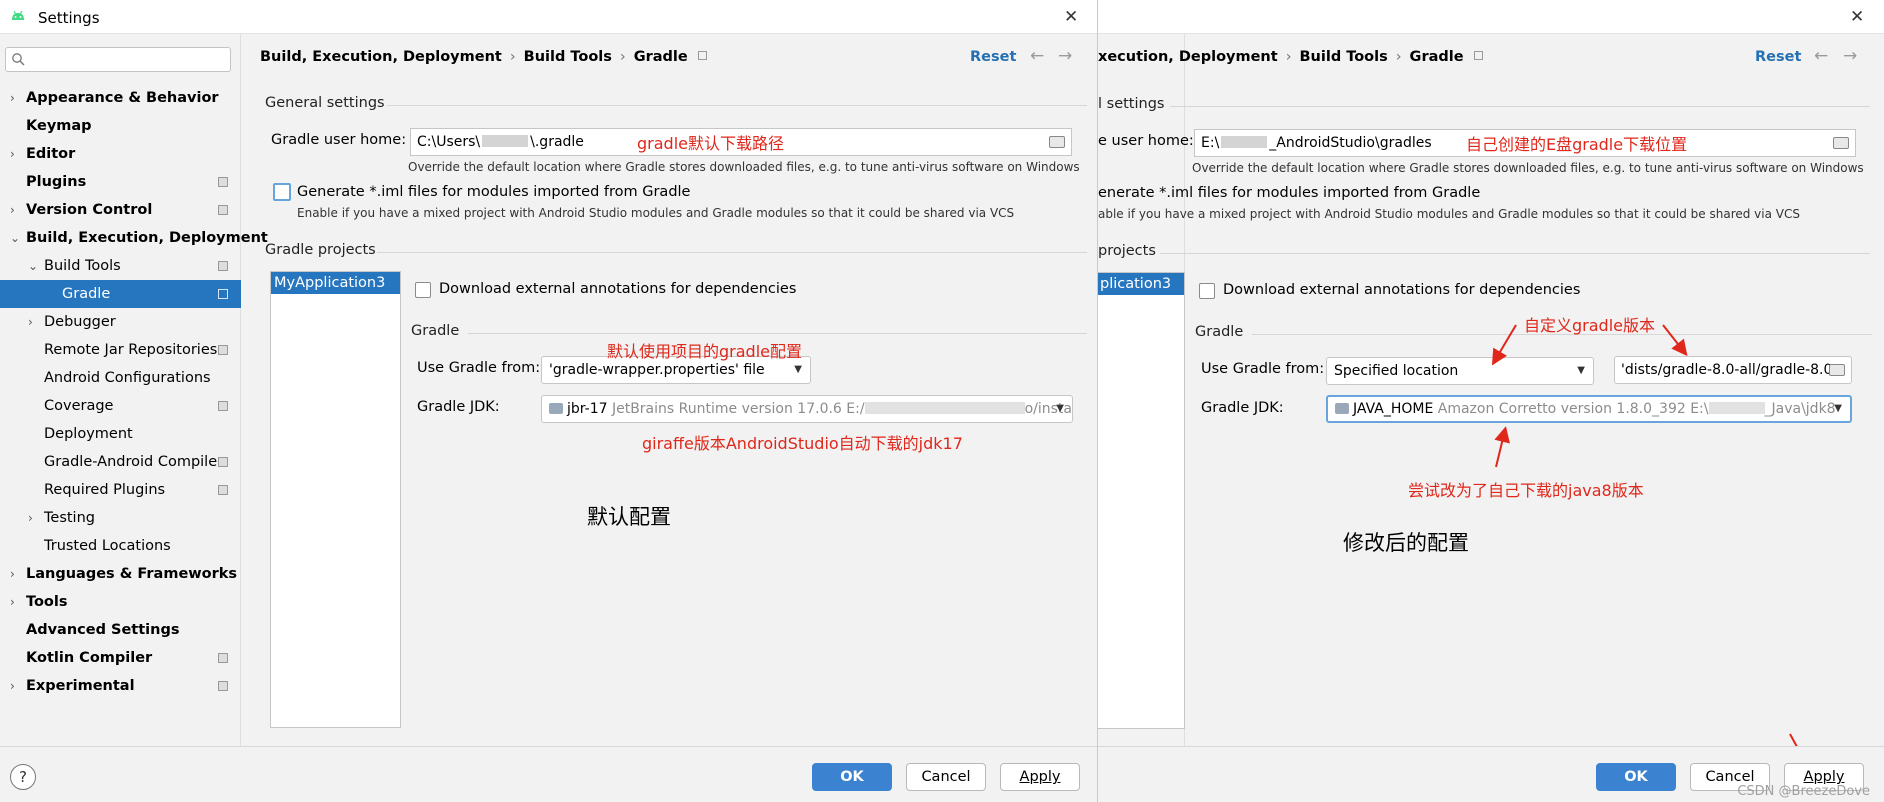  Describe the element at coordinates (282, 192) in the screenshot. I see `generate-iml-checkbox` at that location.